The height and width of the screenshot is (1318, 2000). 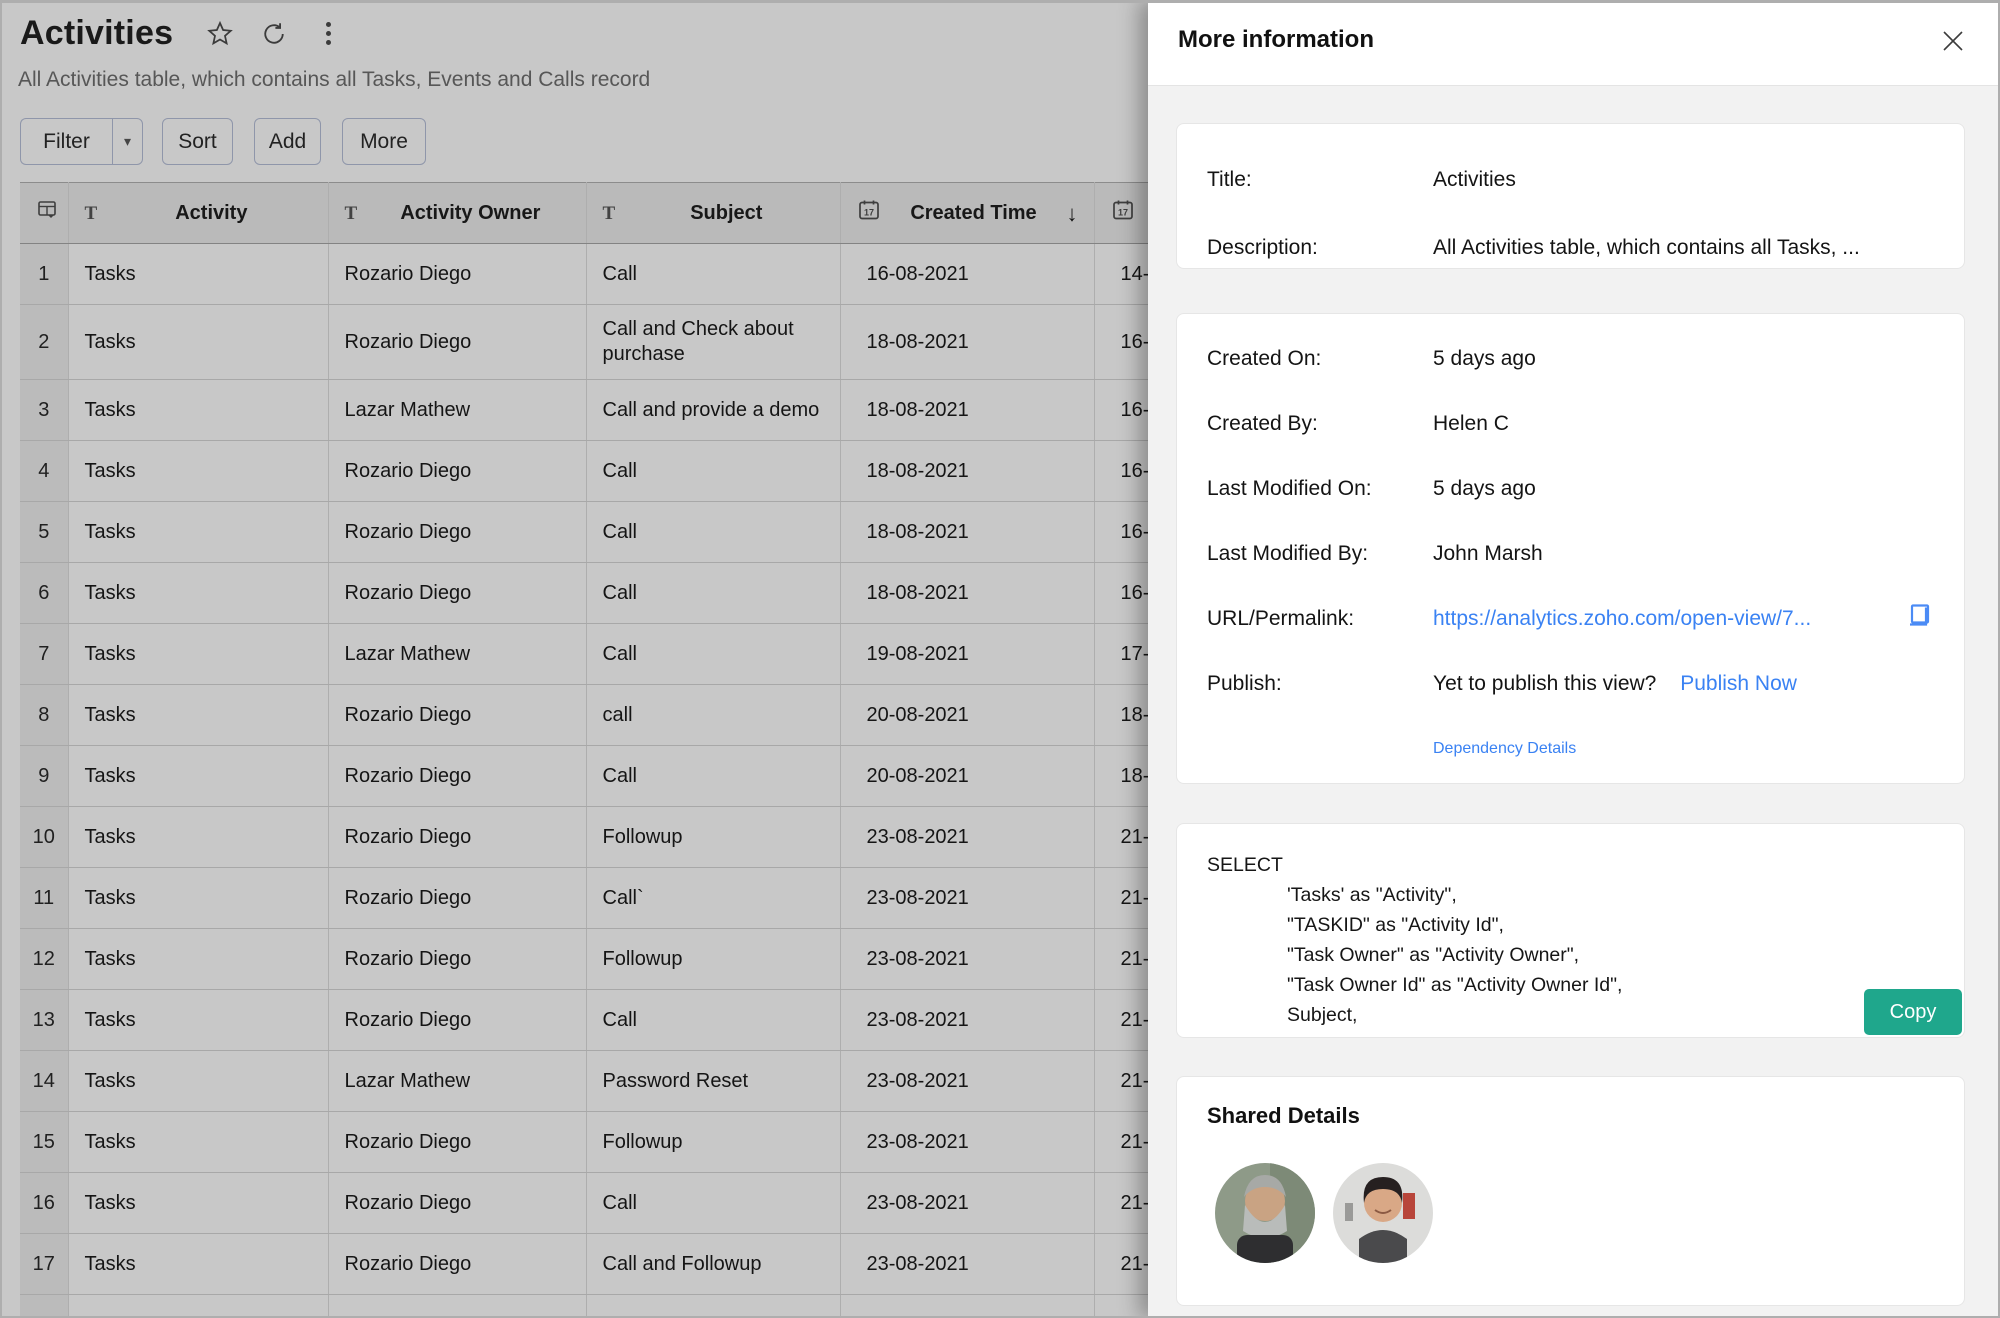 I want to click on panel-title: More information, so click(x=1276, y=39).